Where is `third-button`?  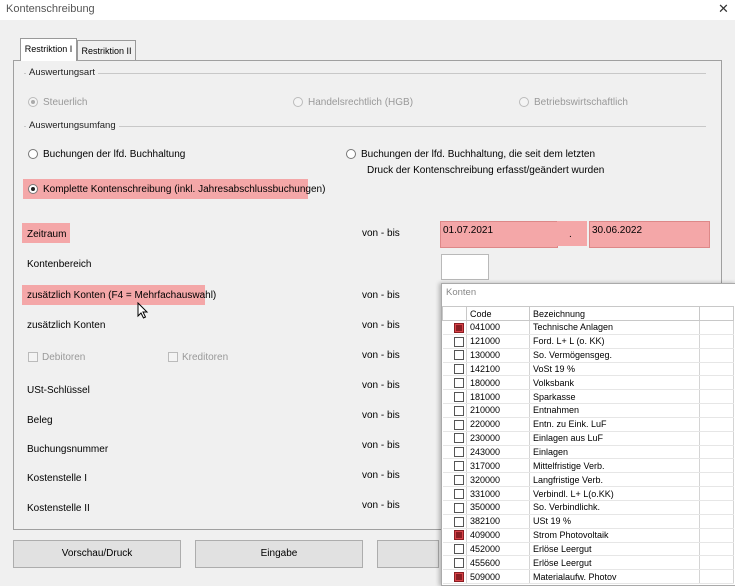
third-button is located at coordinates (408, 554).